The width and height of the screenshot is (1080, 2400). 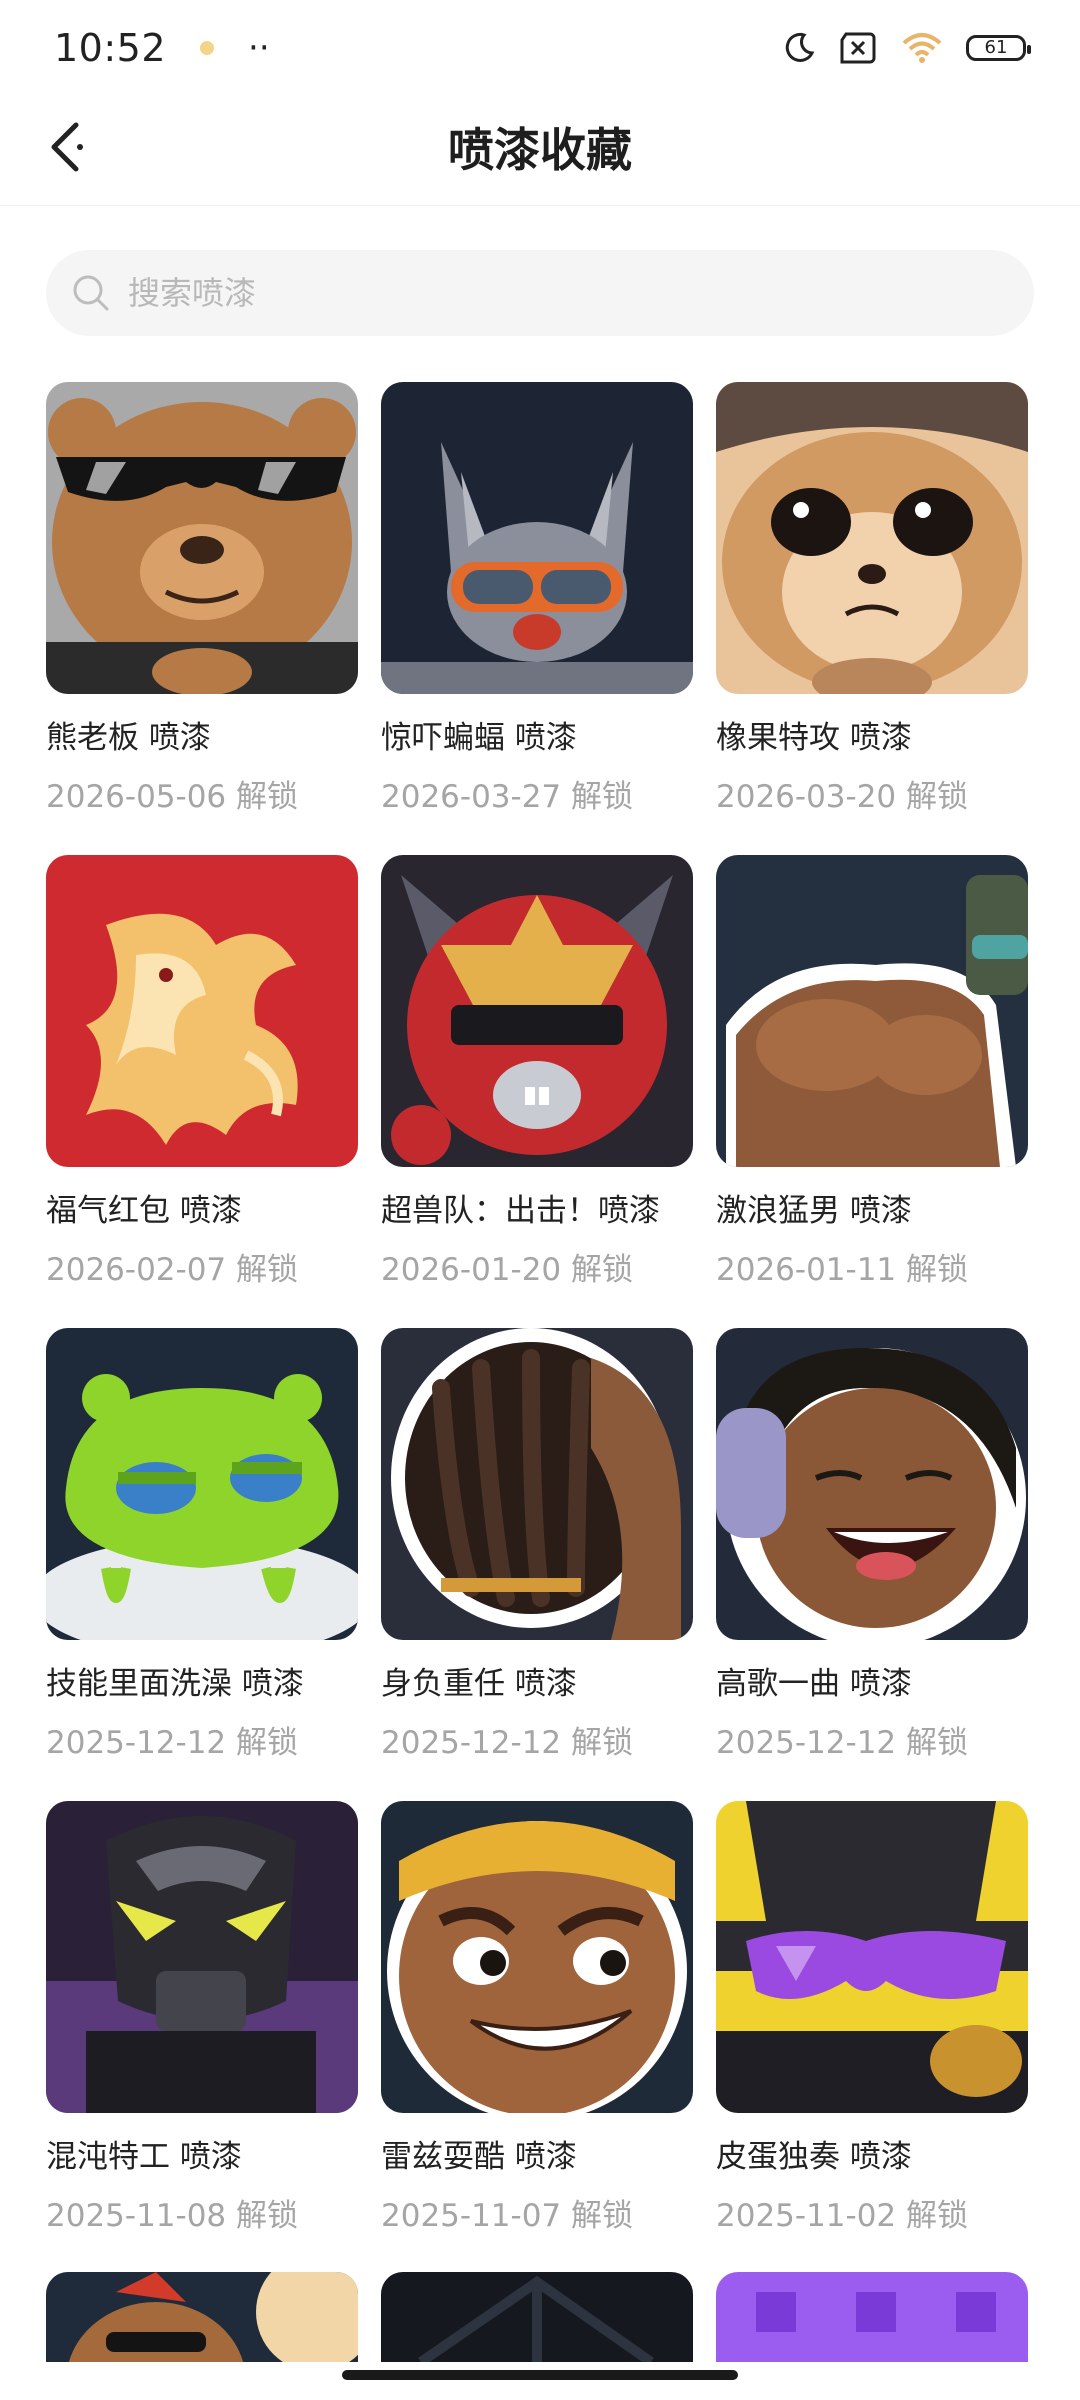 I want to click on battery-icon: 61, so click(x=998, y=47).